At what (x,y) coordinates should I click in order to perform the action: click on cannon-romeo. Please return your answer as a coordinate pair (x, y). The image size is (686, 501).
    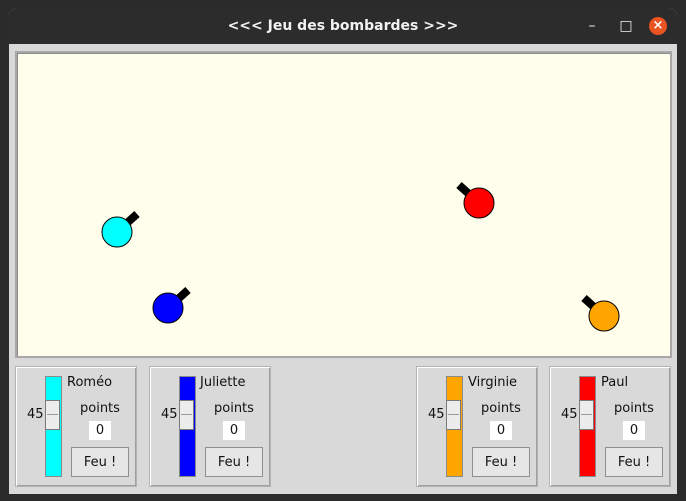
    Looking at the image, I should click on (120, 229).